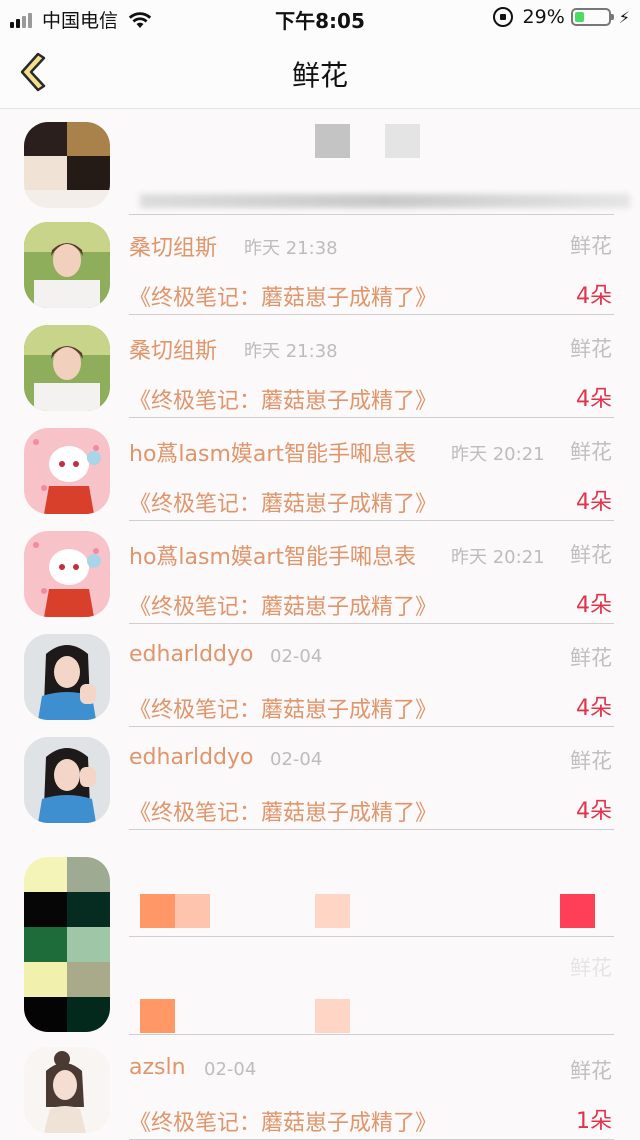 Image resolution: width=640 pixels, height=1140 pixels. Describe the element at coordinates (320, 18) in the screenshot. I see `status-bar: 中国电信 下午8:05 29% ⚡` at that location.